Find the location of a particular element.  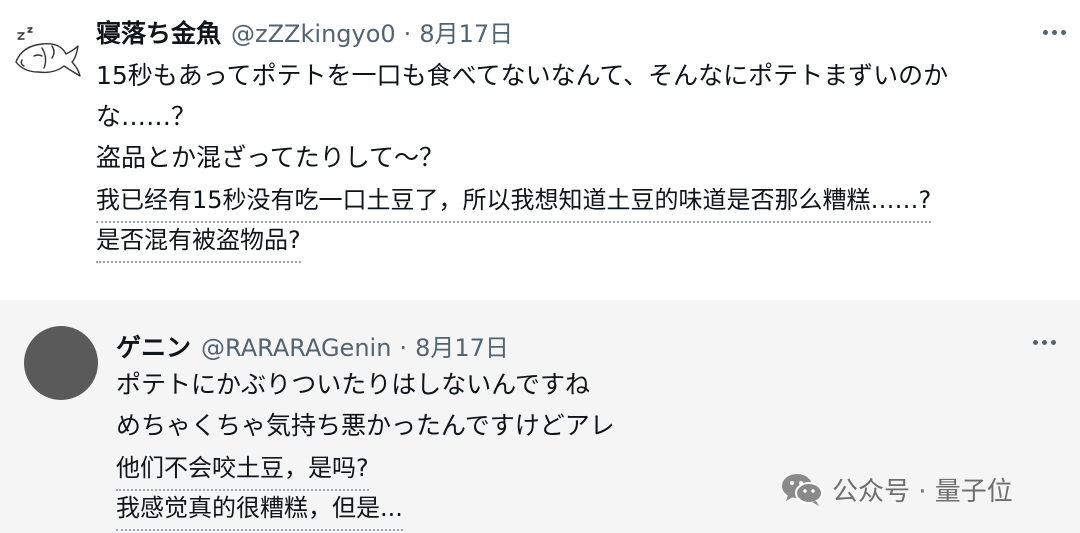

translation-line: 他们不会咬土豆，是吗? is located at coordinates (242, 469).